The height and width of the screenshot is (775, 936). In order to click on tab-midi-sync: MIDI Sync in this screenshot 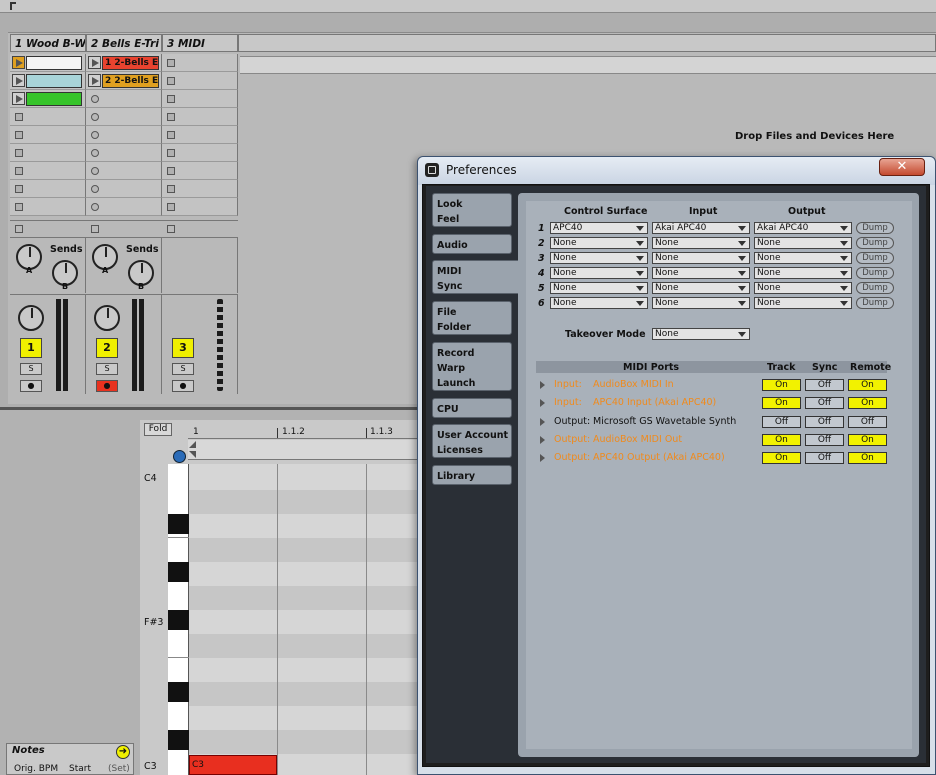, I will do `click(476, 277)`.